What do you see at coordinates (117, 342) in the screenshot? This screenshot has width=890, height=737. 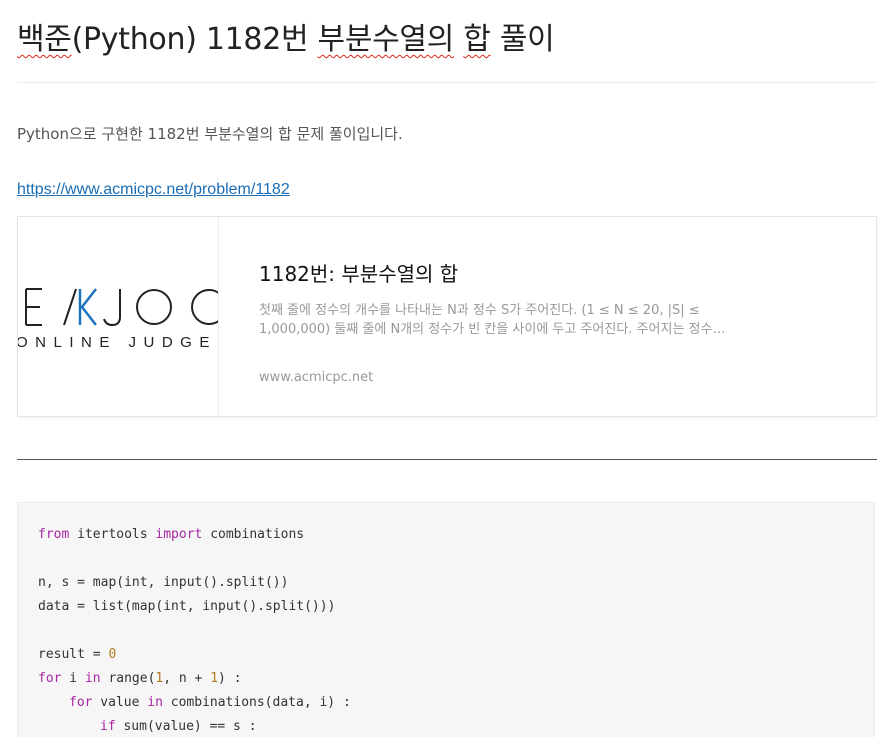 I see `logo-subtitle: ONLINE JUDGE` at bounding box center [117, 342].